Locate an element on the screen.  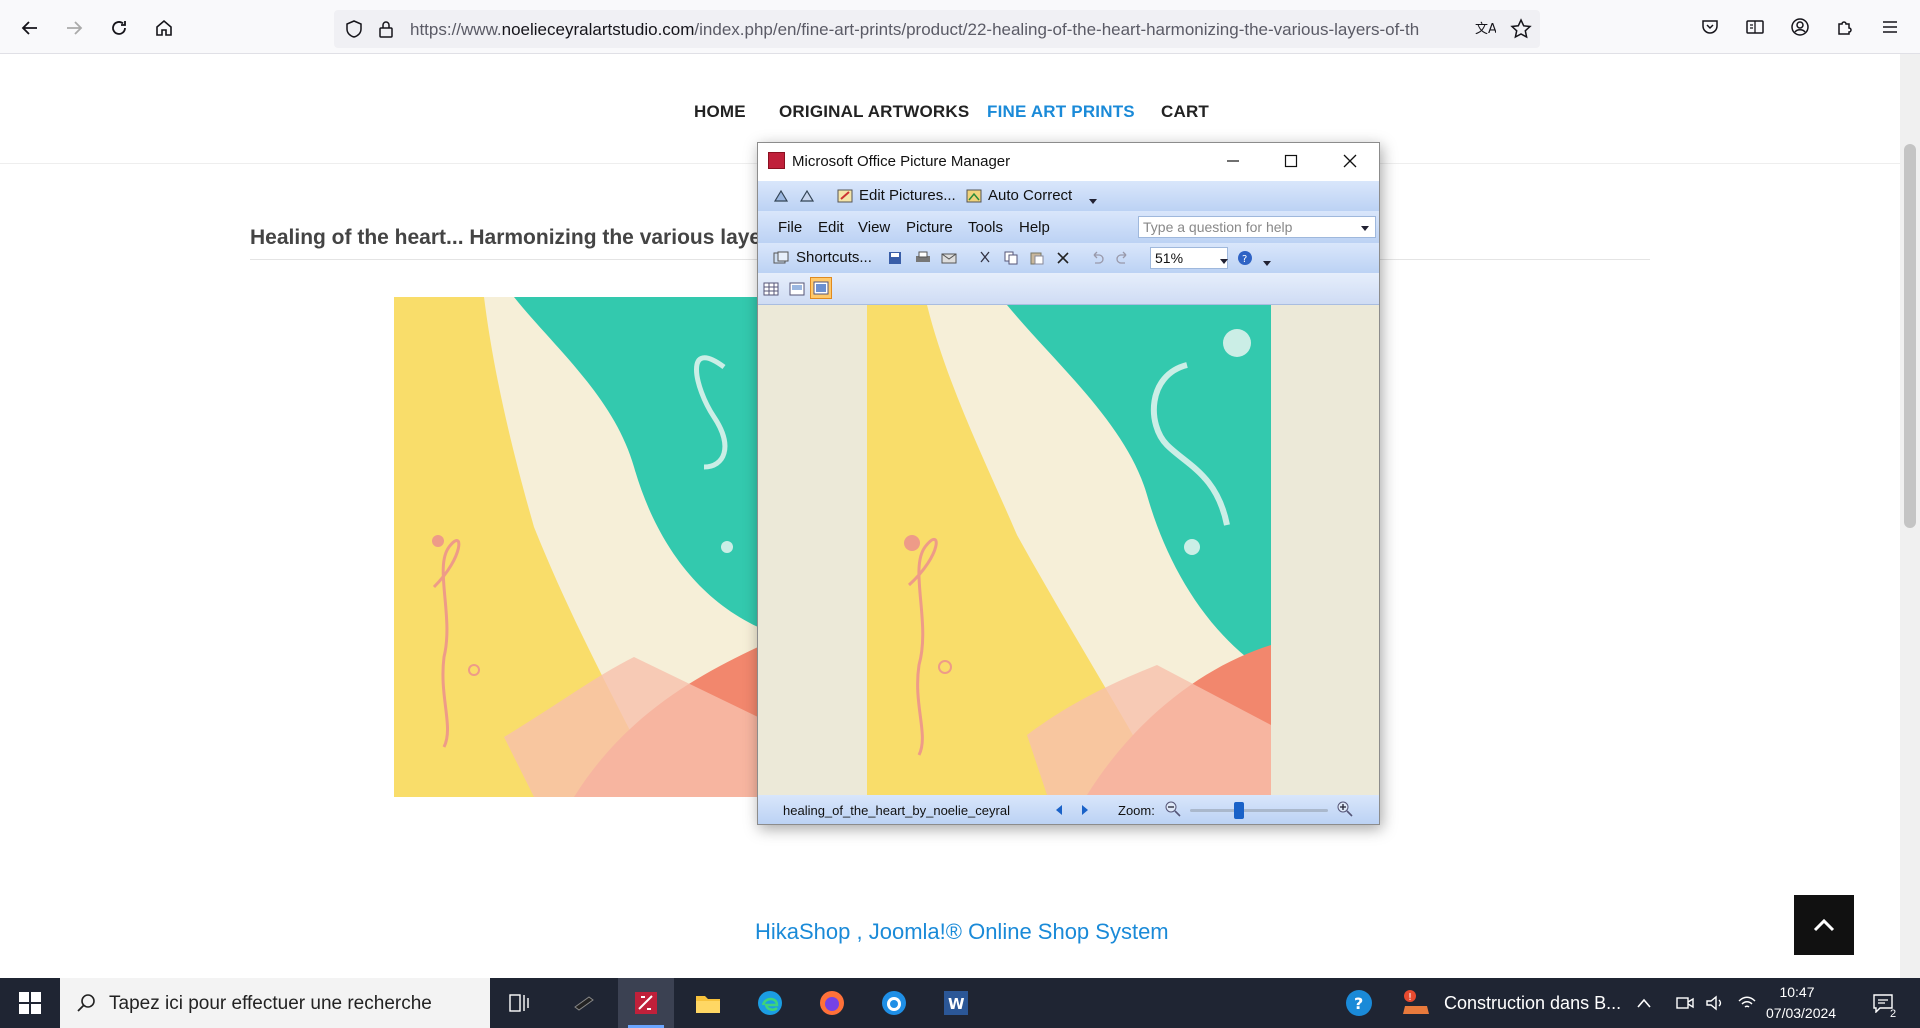
minimize-icon is located at coordinates (1233, 161).